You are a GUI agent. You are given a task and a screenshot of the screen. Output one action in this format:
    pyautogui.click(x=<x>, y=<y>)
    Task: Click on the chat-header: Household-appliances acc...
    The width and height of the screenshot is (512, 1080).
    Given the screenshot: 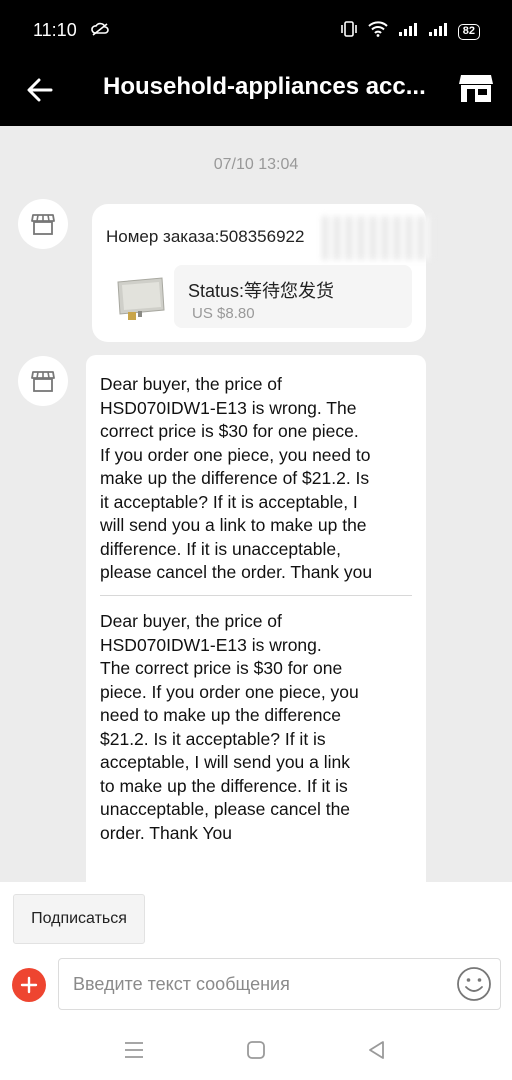 What is the action you would take?
    pyautogui.click(x=256, y=93)
    